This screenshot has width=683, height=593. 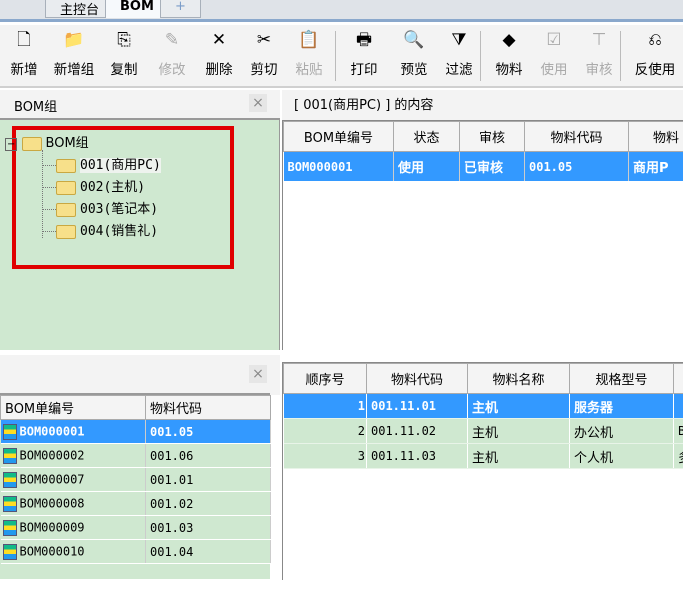 I want to click on tree-label: BOM组, so click(x=67, y=143).